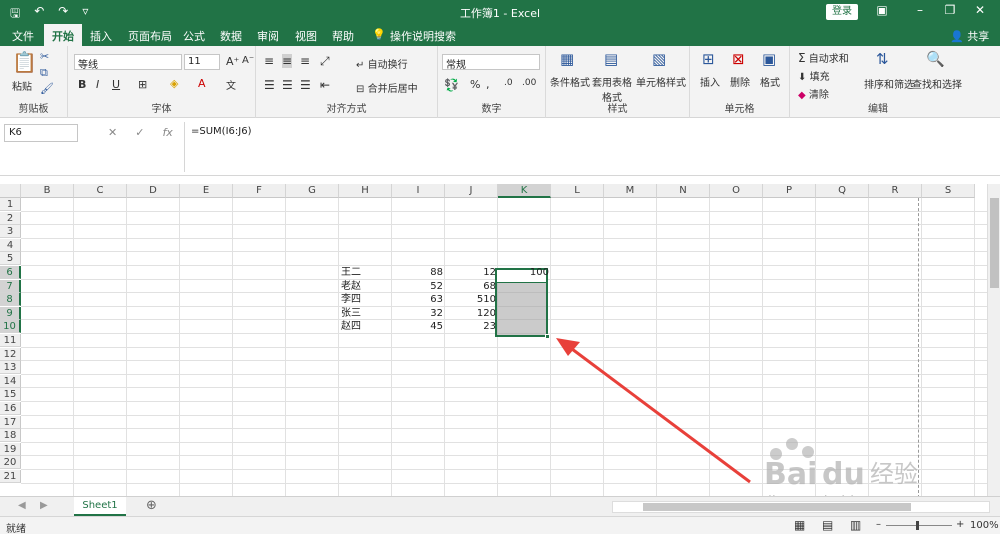 This screenshot has width=1000, height=535. Describe the element at coordinates (984, 525) in the screenshot. I see `zoom-level: 100%` at that location.